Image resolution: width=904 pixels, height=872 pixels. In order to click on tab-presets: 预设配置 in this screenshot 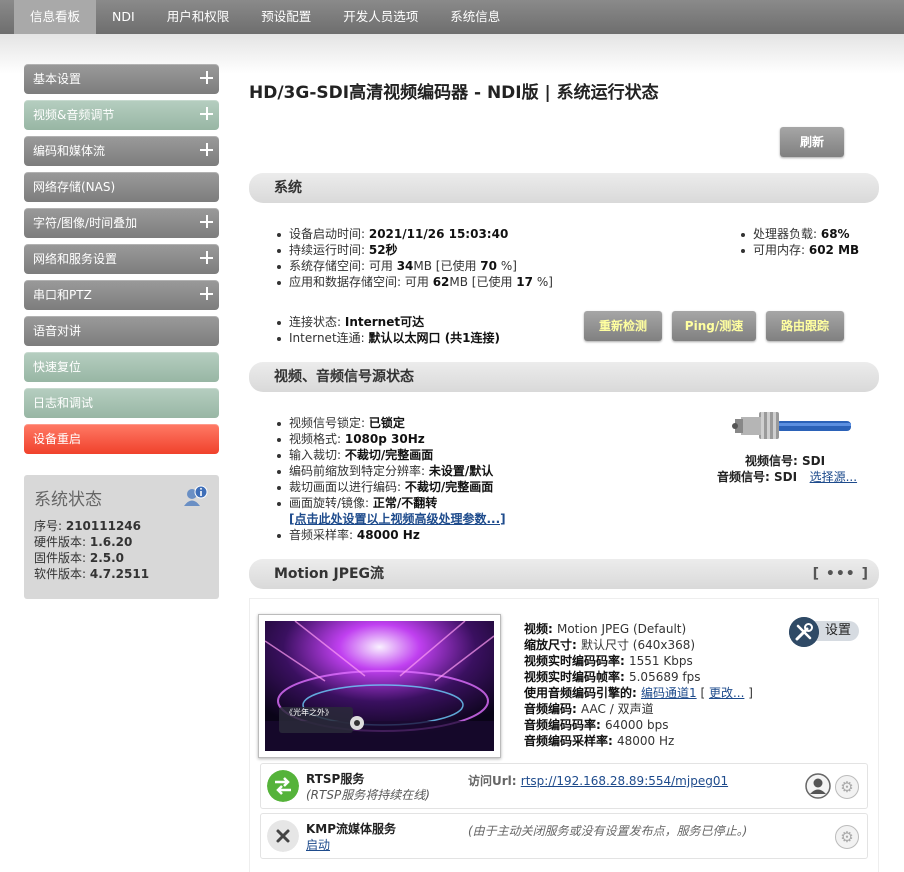, I will do `click(286, 17)`.